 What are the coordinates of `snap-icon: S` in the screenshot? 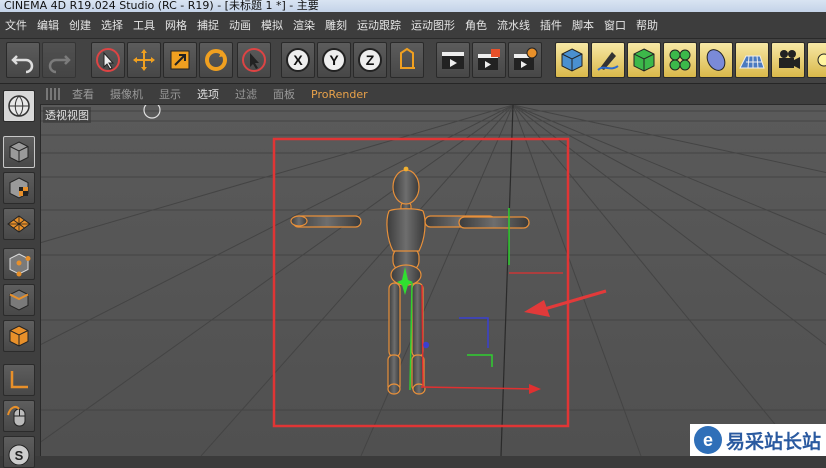 It's located at (19, 454).